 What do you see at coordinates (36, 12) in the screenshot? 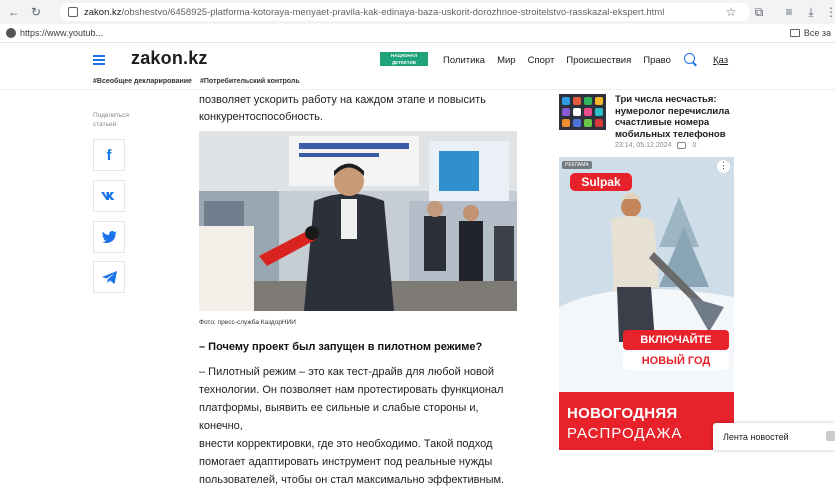
I see `reload-icon: ↻` at bounding box center [36, 12].